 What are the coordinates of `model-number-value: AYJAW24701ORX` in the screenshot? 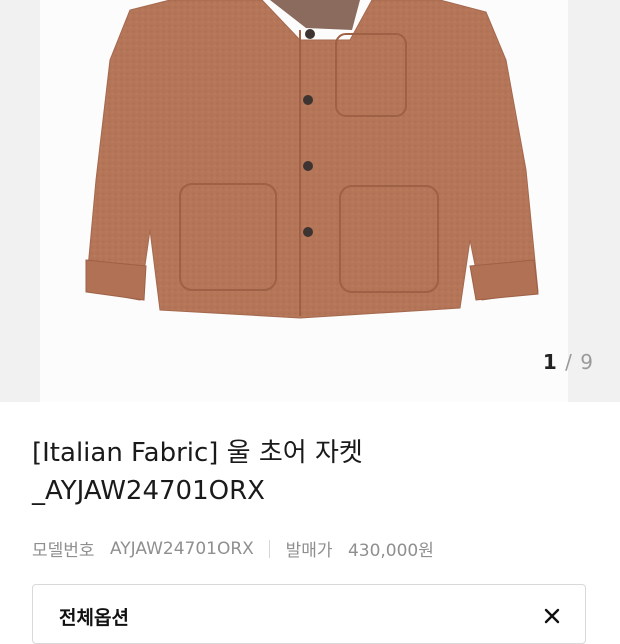 It's located at (181, 548).